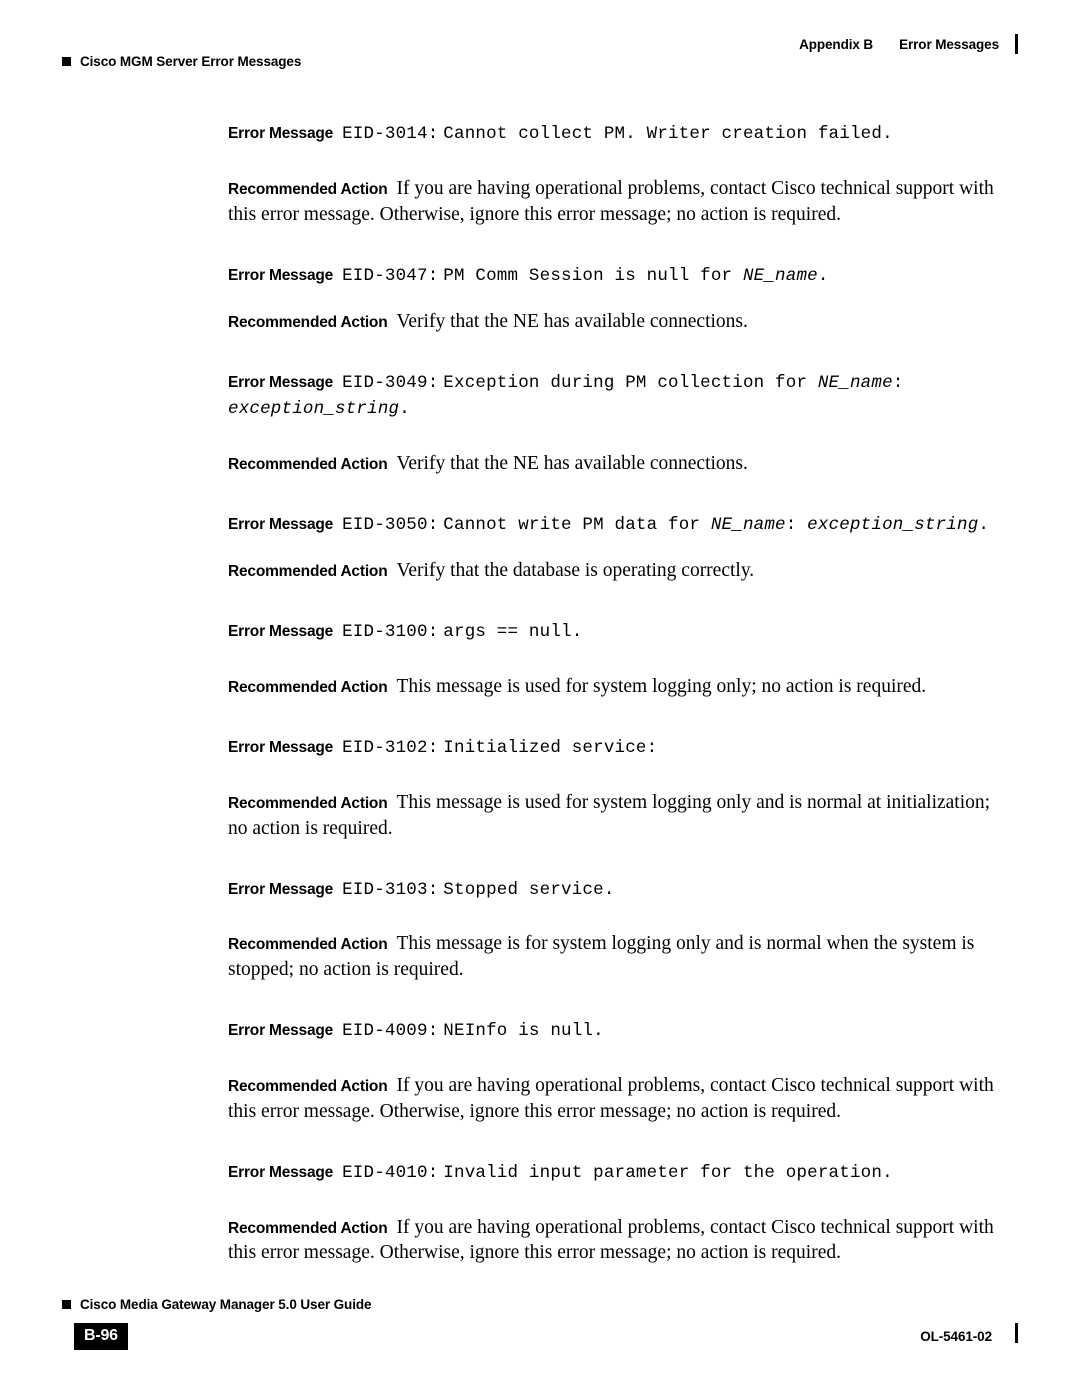 This screenshot has height=1397, width=1080. Describe the element at coordinates (101, 1336) in the screenshot. I see `page-number-badge: B-96` at that location.